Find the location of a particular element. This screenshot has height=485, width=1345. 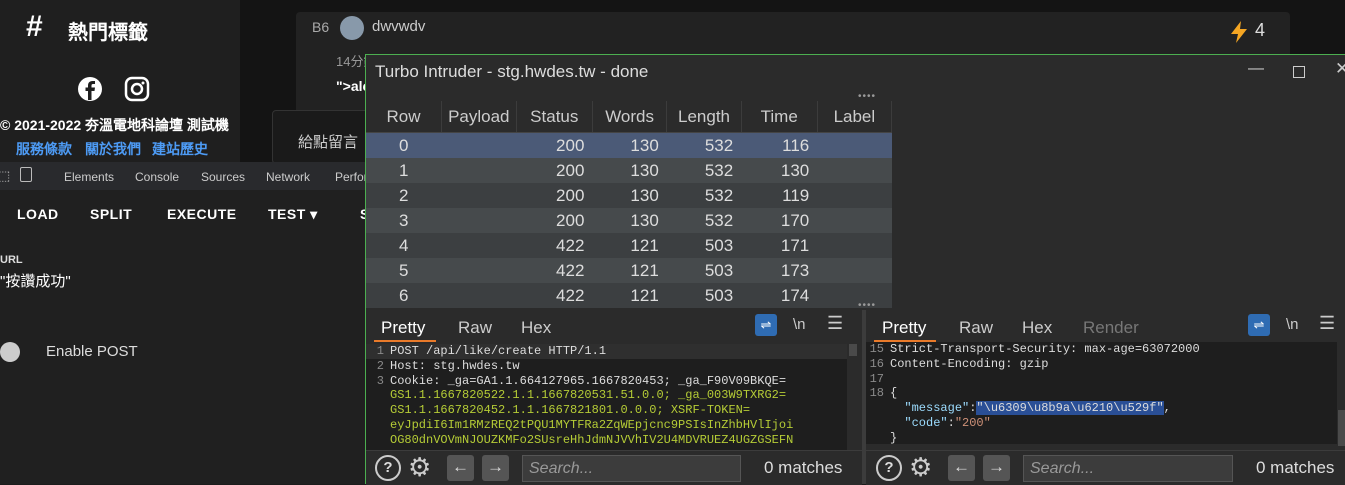

table-row: 5 422 121 503 173 is located at coordinates (629, 270).